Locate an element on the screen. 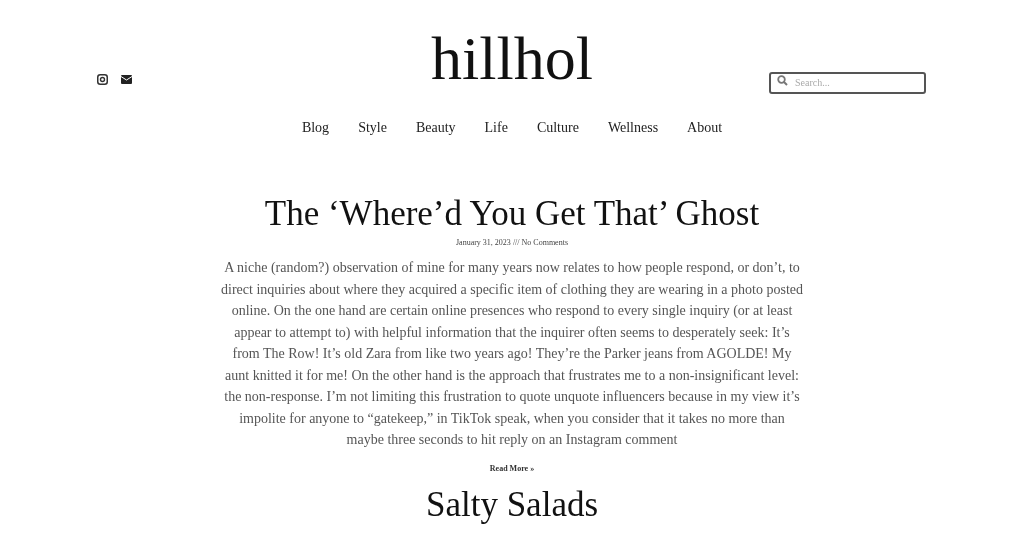  post-title: The ‘Where’d You Get That’ Ghost is located at coordinates (512, 214).